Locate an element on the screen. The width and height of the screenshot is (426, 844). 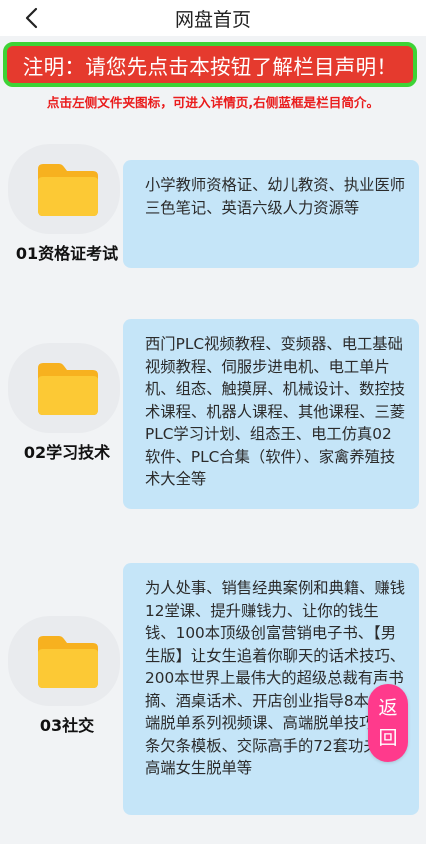
folder-button: 02学习技术 is located at coordinates (66, 402).